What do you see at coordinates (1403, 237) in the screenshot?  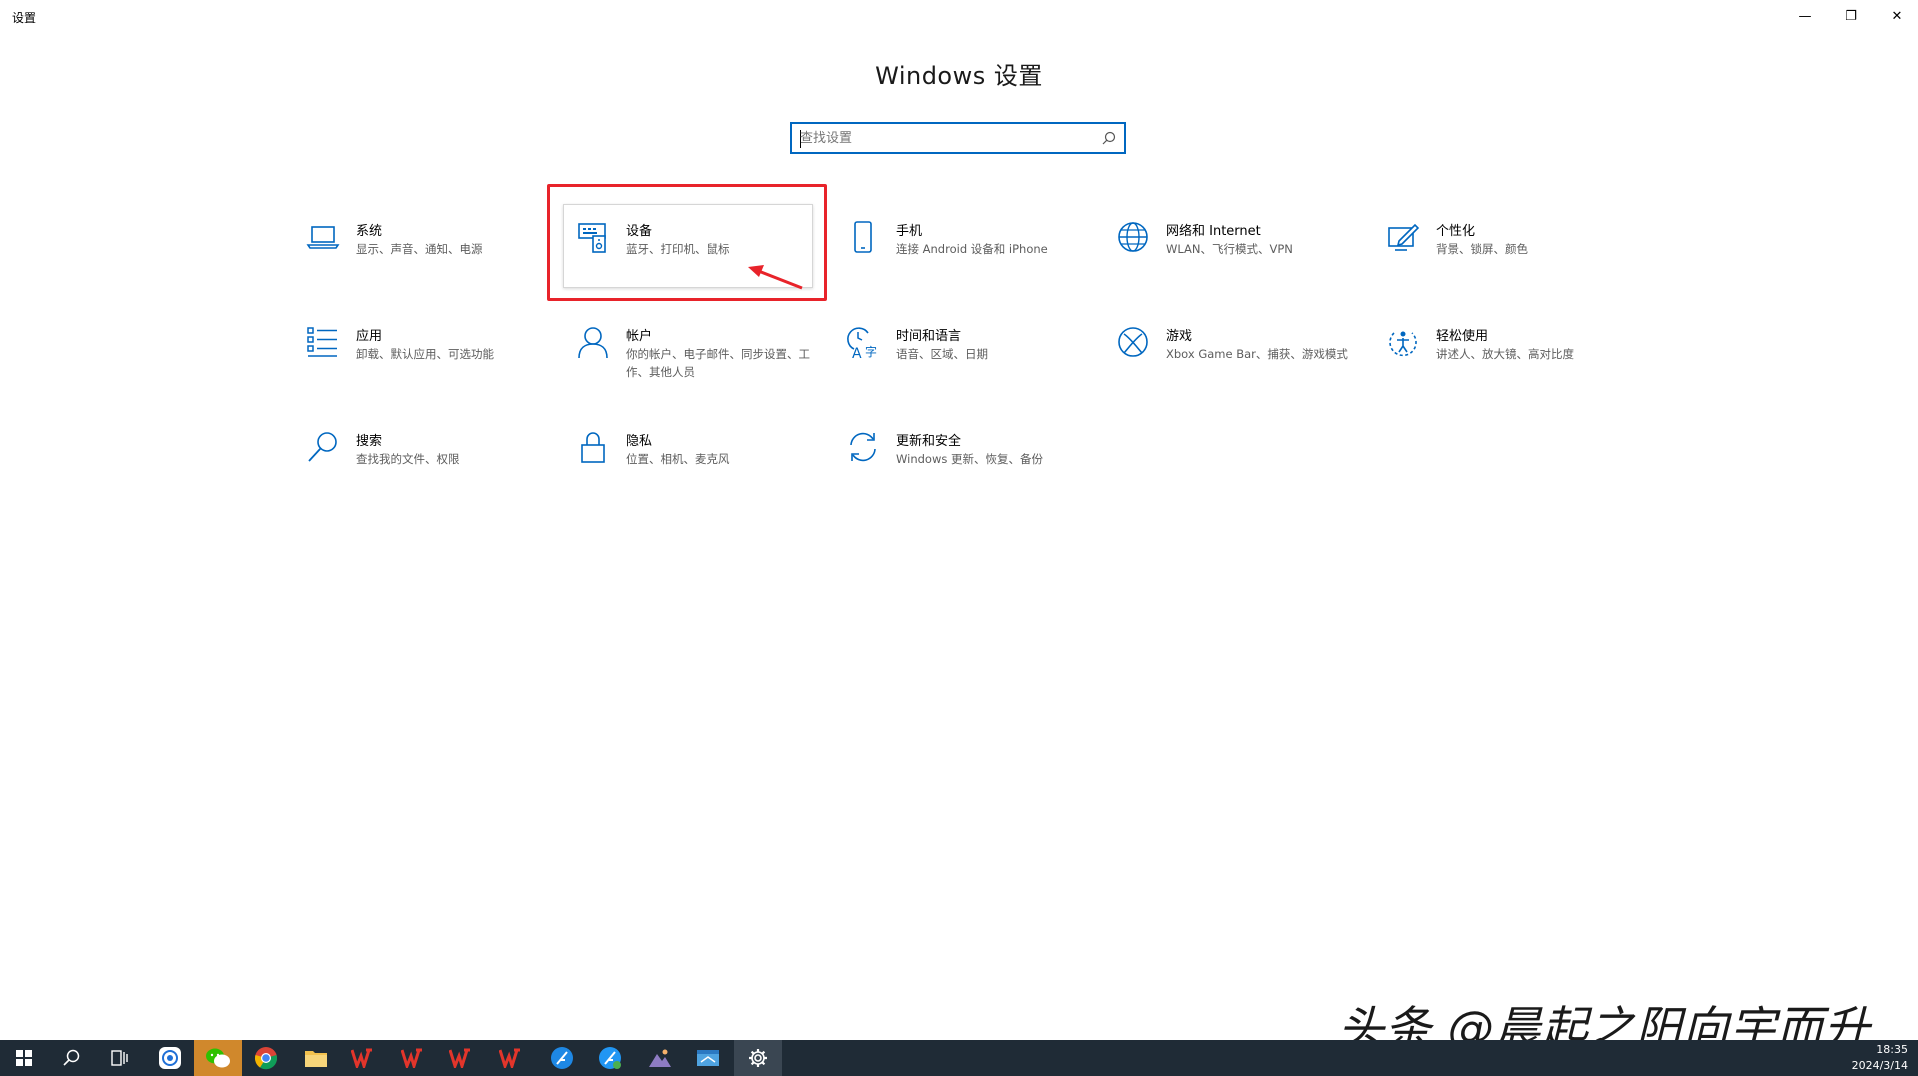 I see `personalization-icon` at bounding box center [1403, 237].